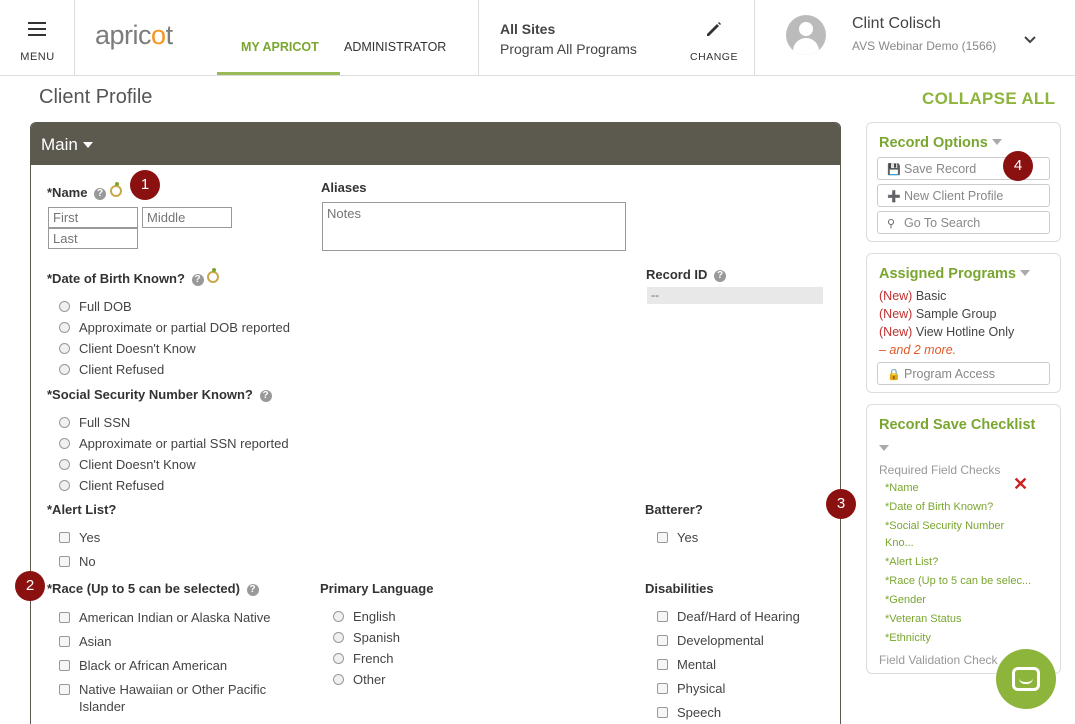 The image size is (1075, 724). What do you see at coordinates (111, 485) in the screenshot?
I see `ssn-option: Client Refused` at bounding box center [111, 485].